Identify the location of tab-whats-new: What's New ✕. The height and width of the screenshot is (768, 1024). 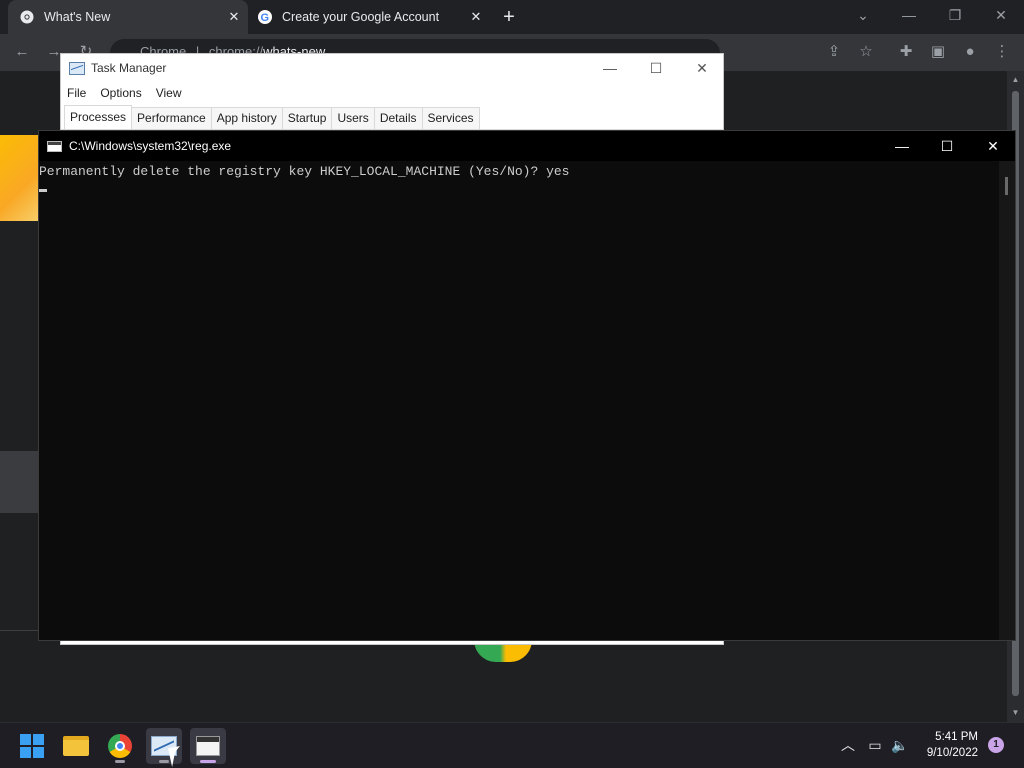
(128, 17).